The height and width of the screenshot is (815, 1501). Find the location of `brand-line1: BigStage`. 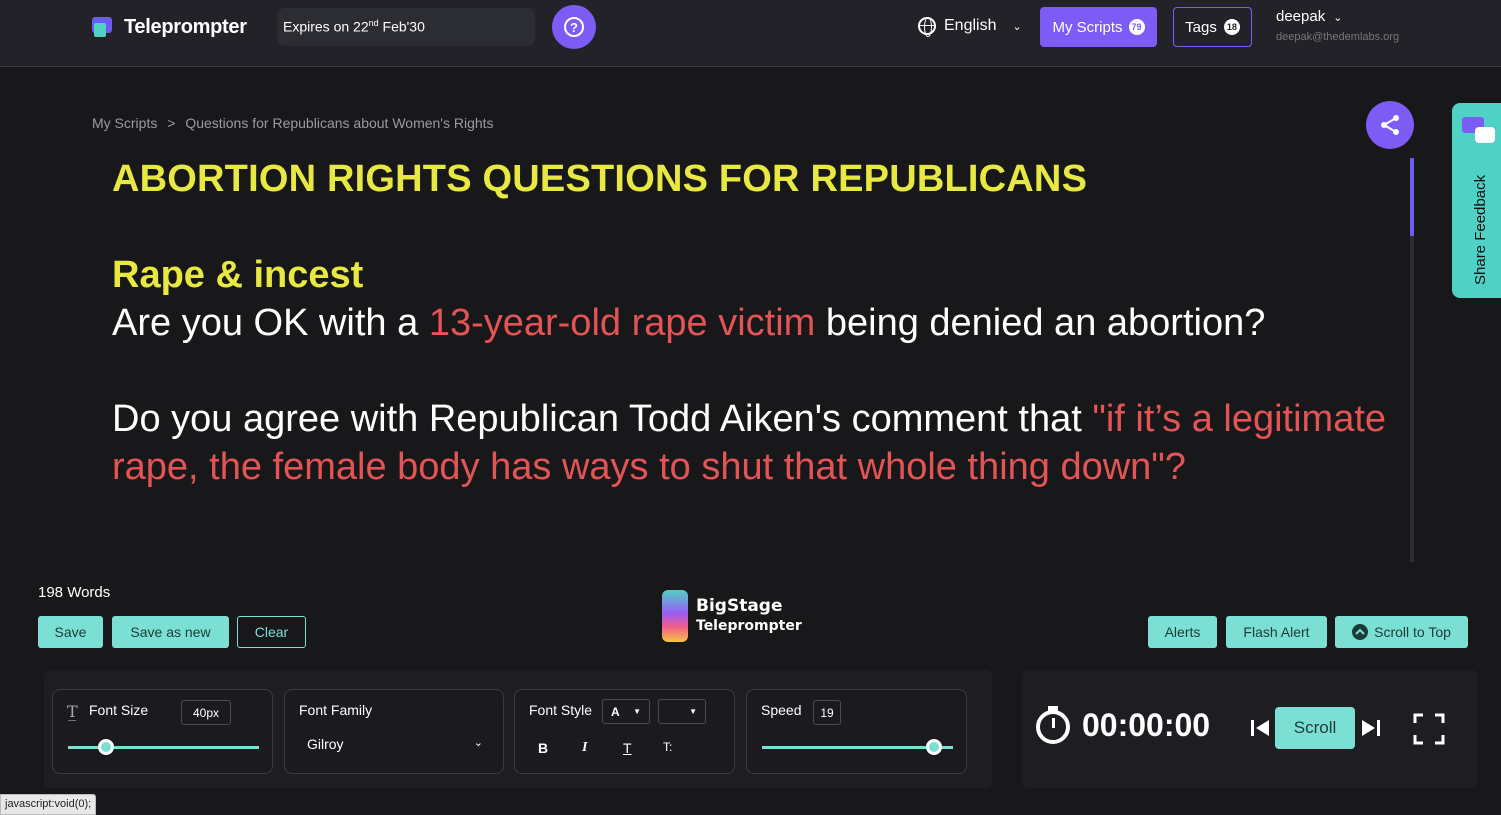

brand-line1: BigStage is located at coordinates (739, 606).